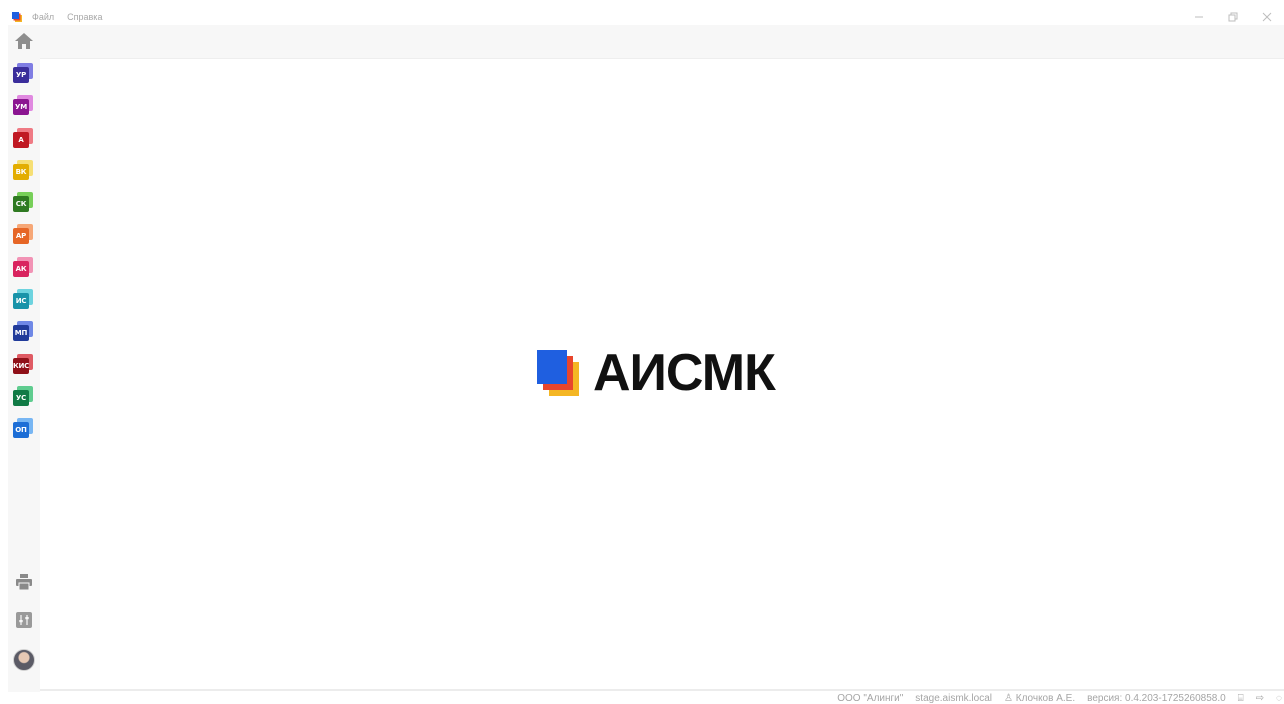 This screenshot has width=1284, height=704. I want to click on menu-bar: Файл Справка, so click(67, 17).